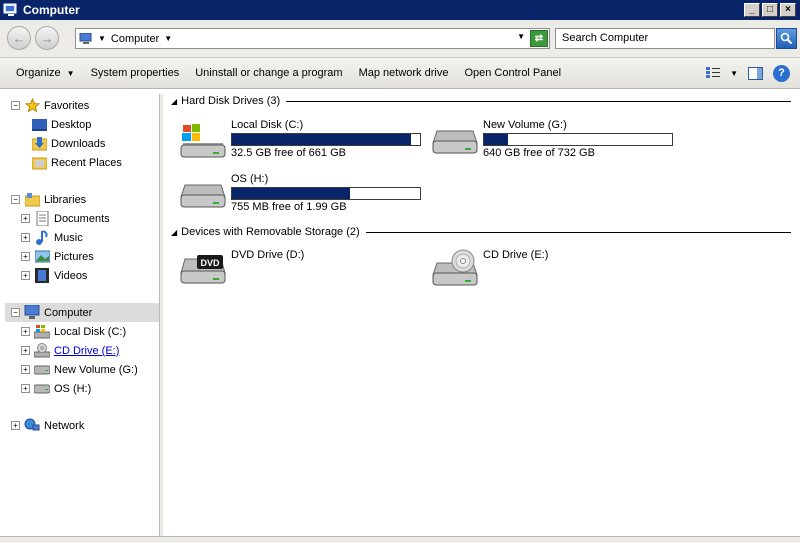 This screenshot has width=800, height=543. I want to click on drive-new-volume-g: New Volume (G:) 640 GB free of 732 GB, so click(552, 139).